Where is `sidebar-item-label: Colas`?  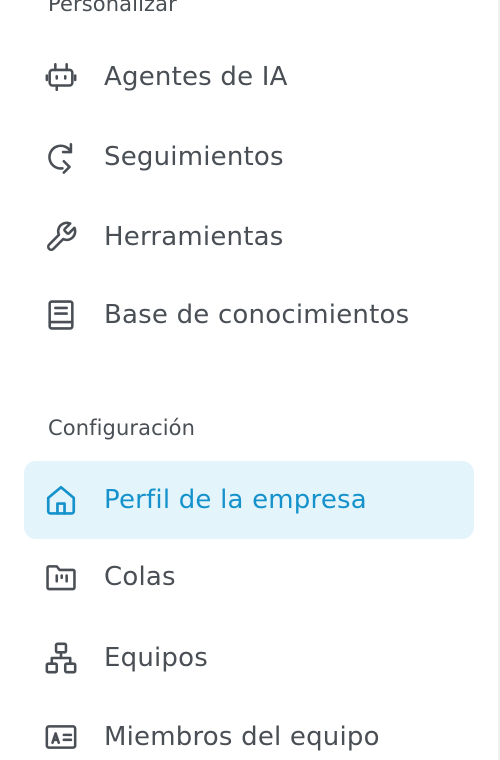 sidebar-item-label: Colas is located at coordinates (140, 577).